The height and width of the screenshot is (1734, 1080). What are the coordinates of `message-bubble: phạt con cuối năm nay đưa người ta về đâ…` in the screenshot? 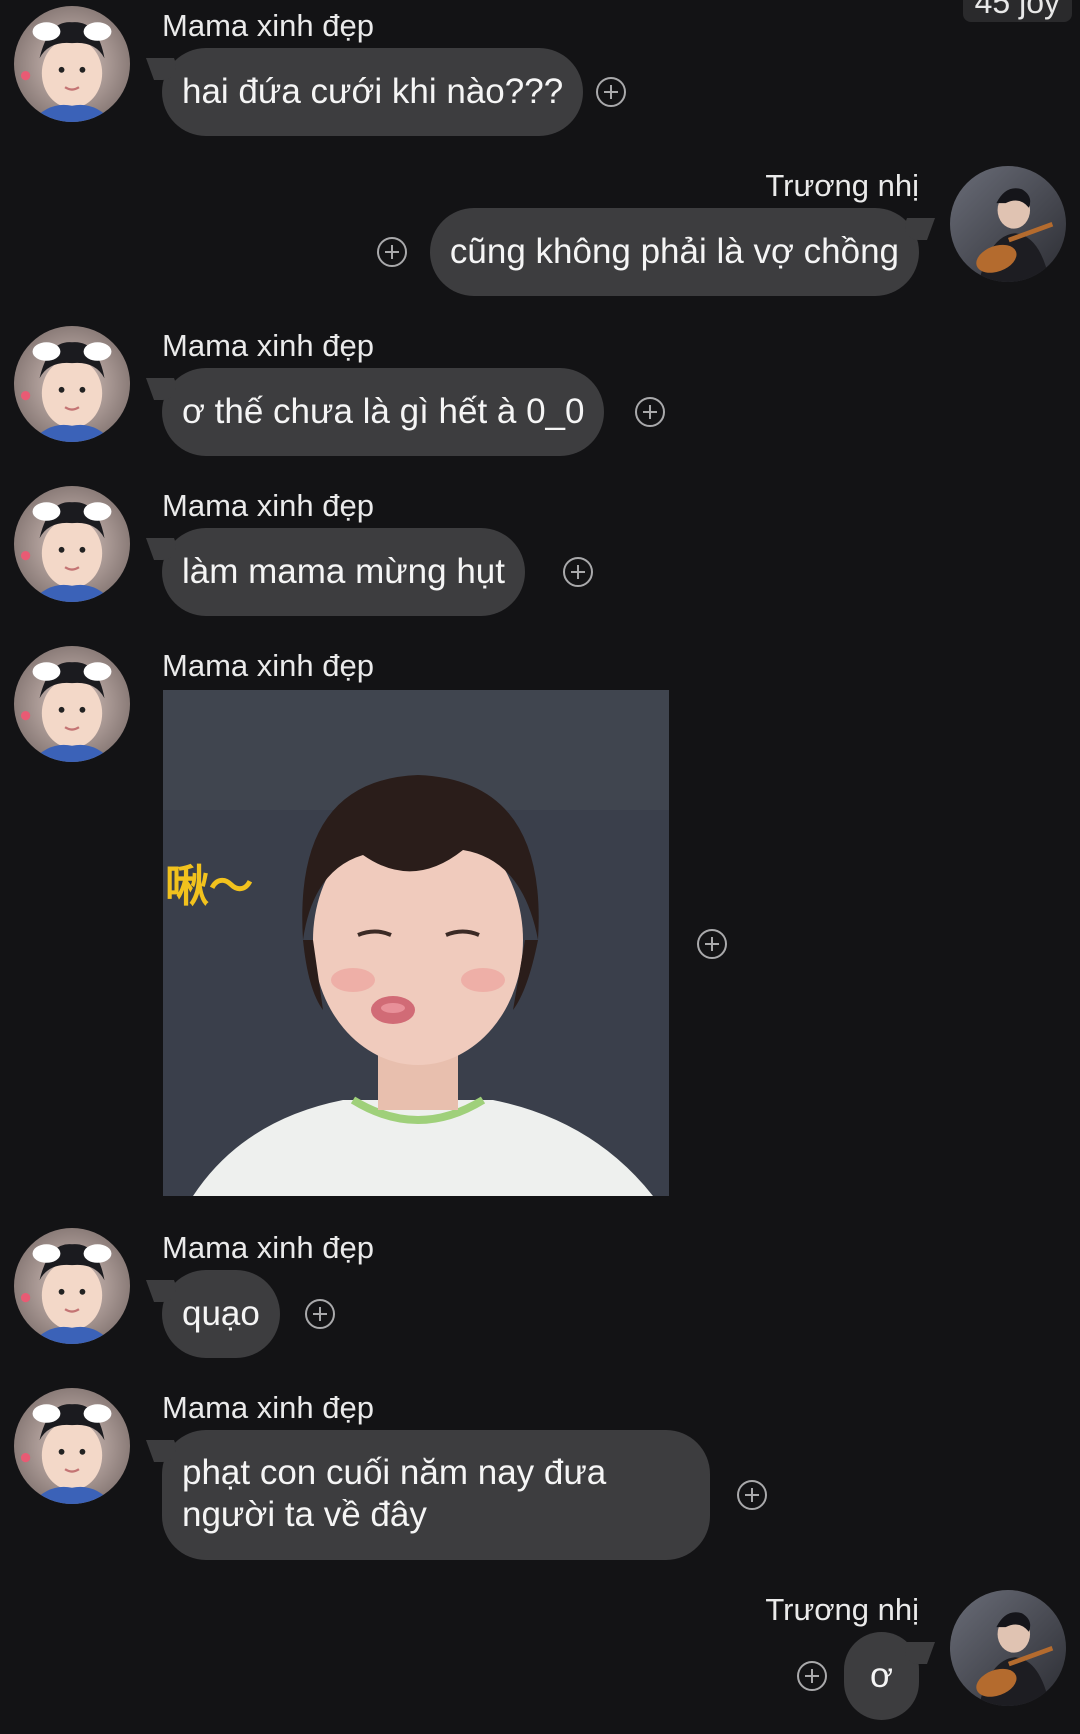 It's located at (436, 1495).